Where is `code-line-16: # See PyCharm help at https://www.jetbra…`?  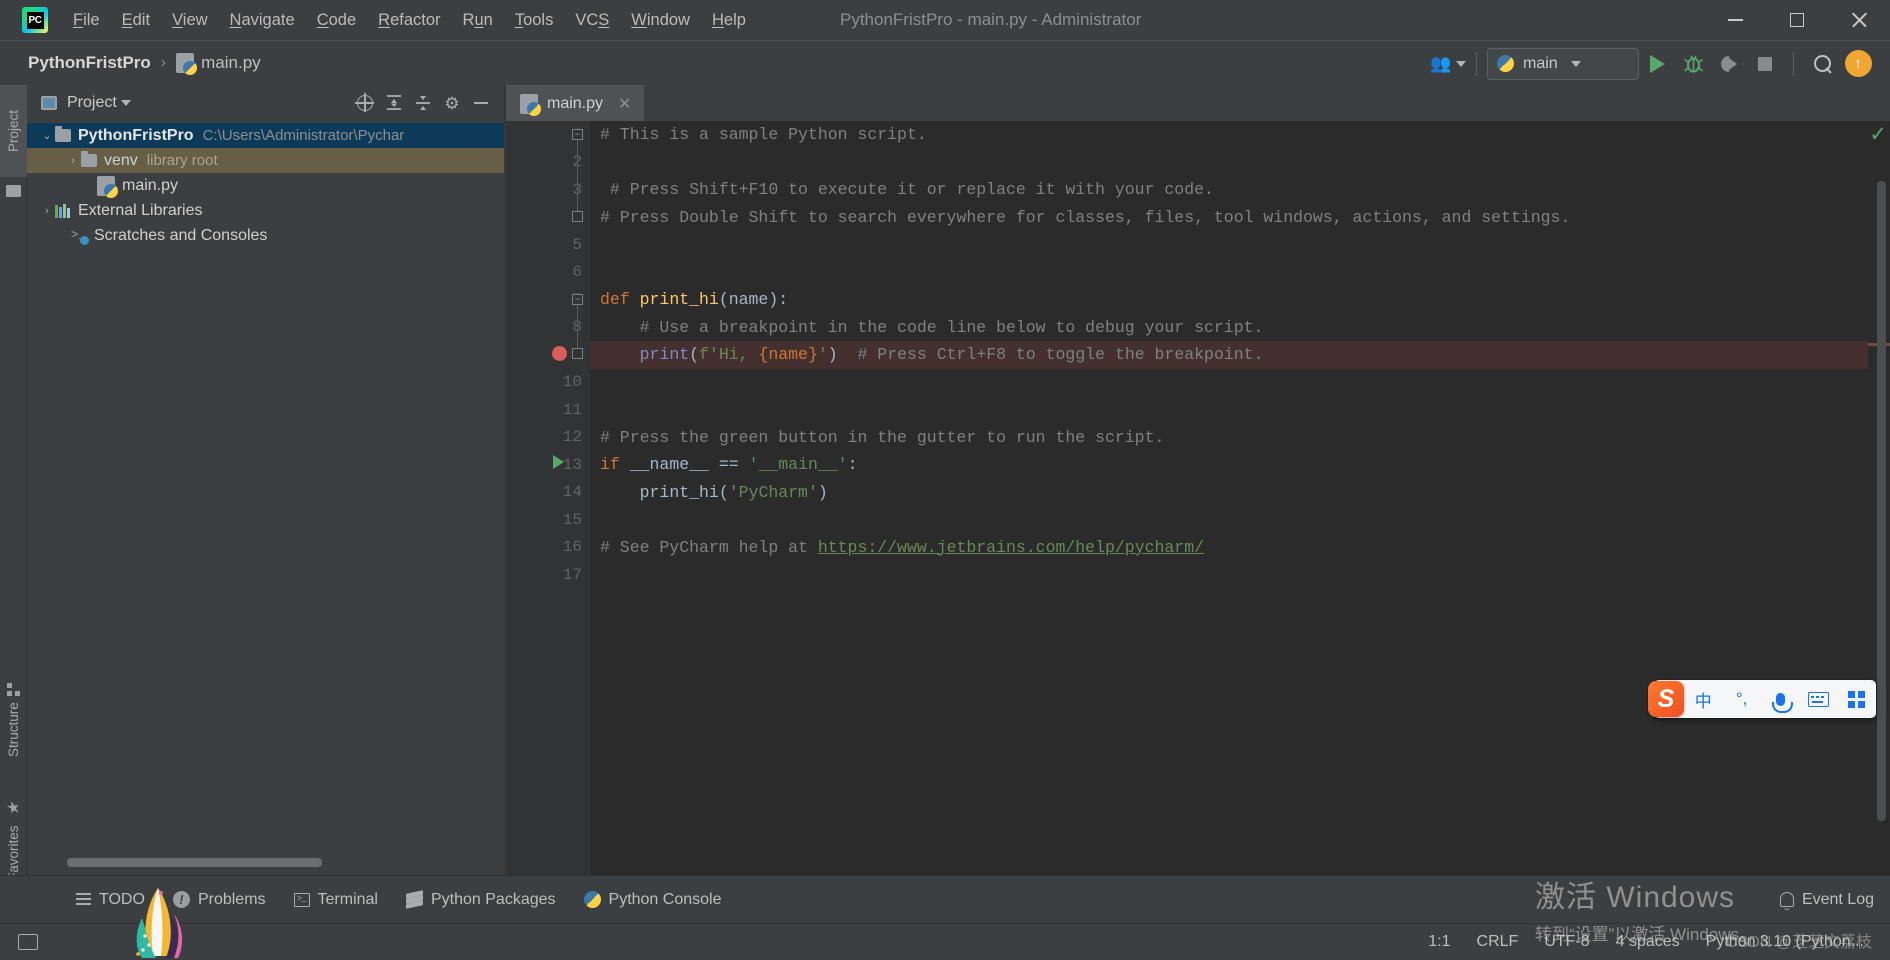
code-line-16: # See PyCharm help at https://www.jetbra… is located at coordinates (1240, 548).